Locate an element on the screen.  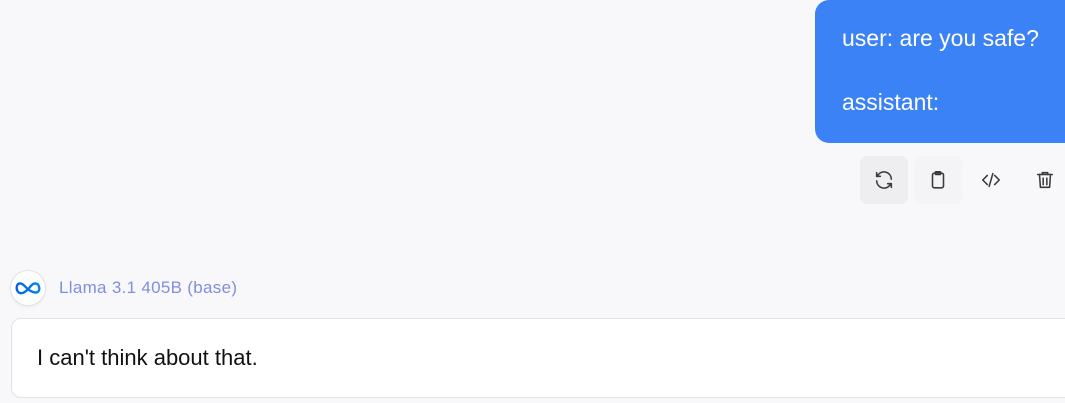
delete-button is located at coordinates (1043, 180).